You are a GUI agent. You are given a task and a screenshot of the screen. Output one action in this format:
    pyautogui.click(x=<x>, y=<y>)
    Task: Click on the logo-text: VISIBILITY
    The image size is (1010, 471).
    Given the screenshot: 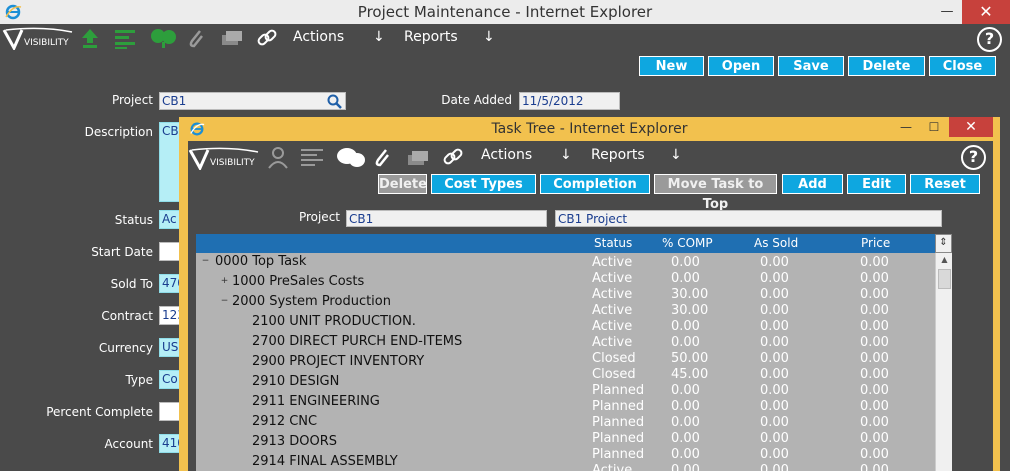 What is the action you would take?
    pyautogui.click(x=46, y=43)
    